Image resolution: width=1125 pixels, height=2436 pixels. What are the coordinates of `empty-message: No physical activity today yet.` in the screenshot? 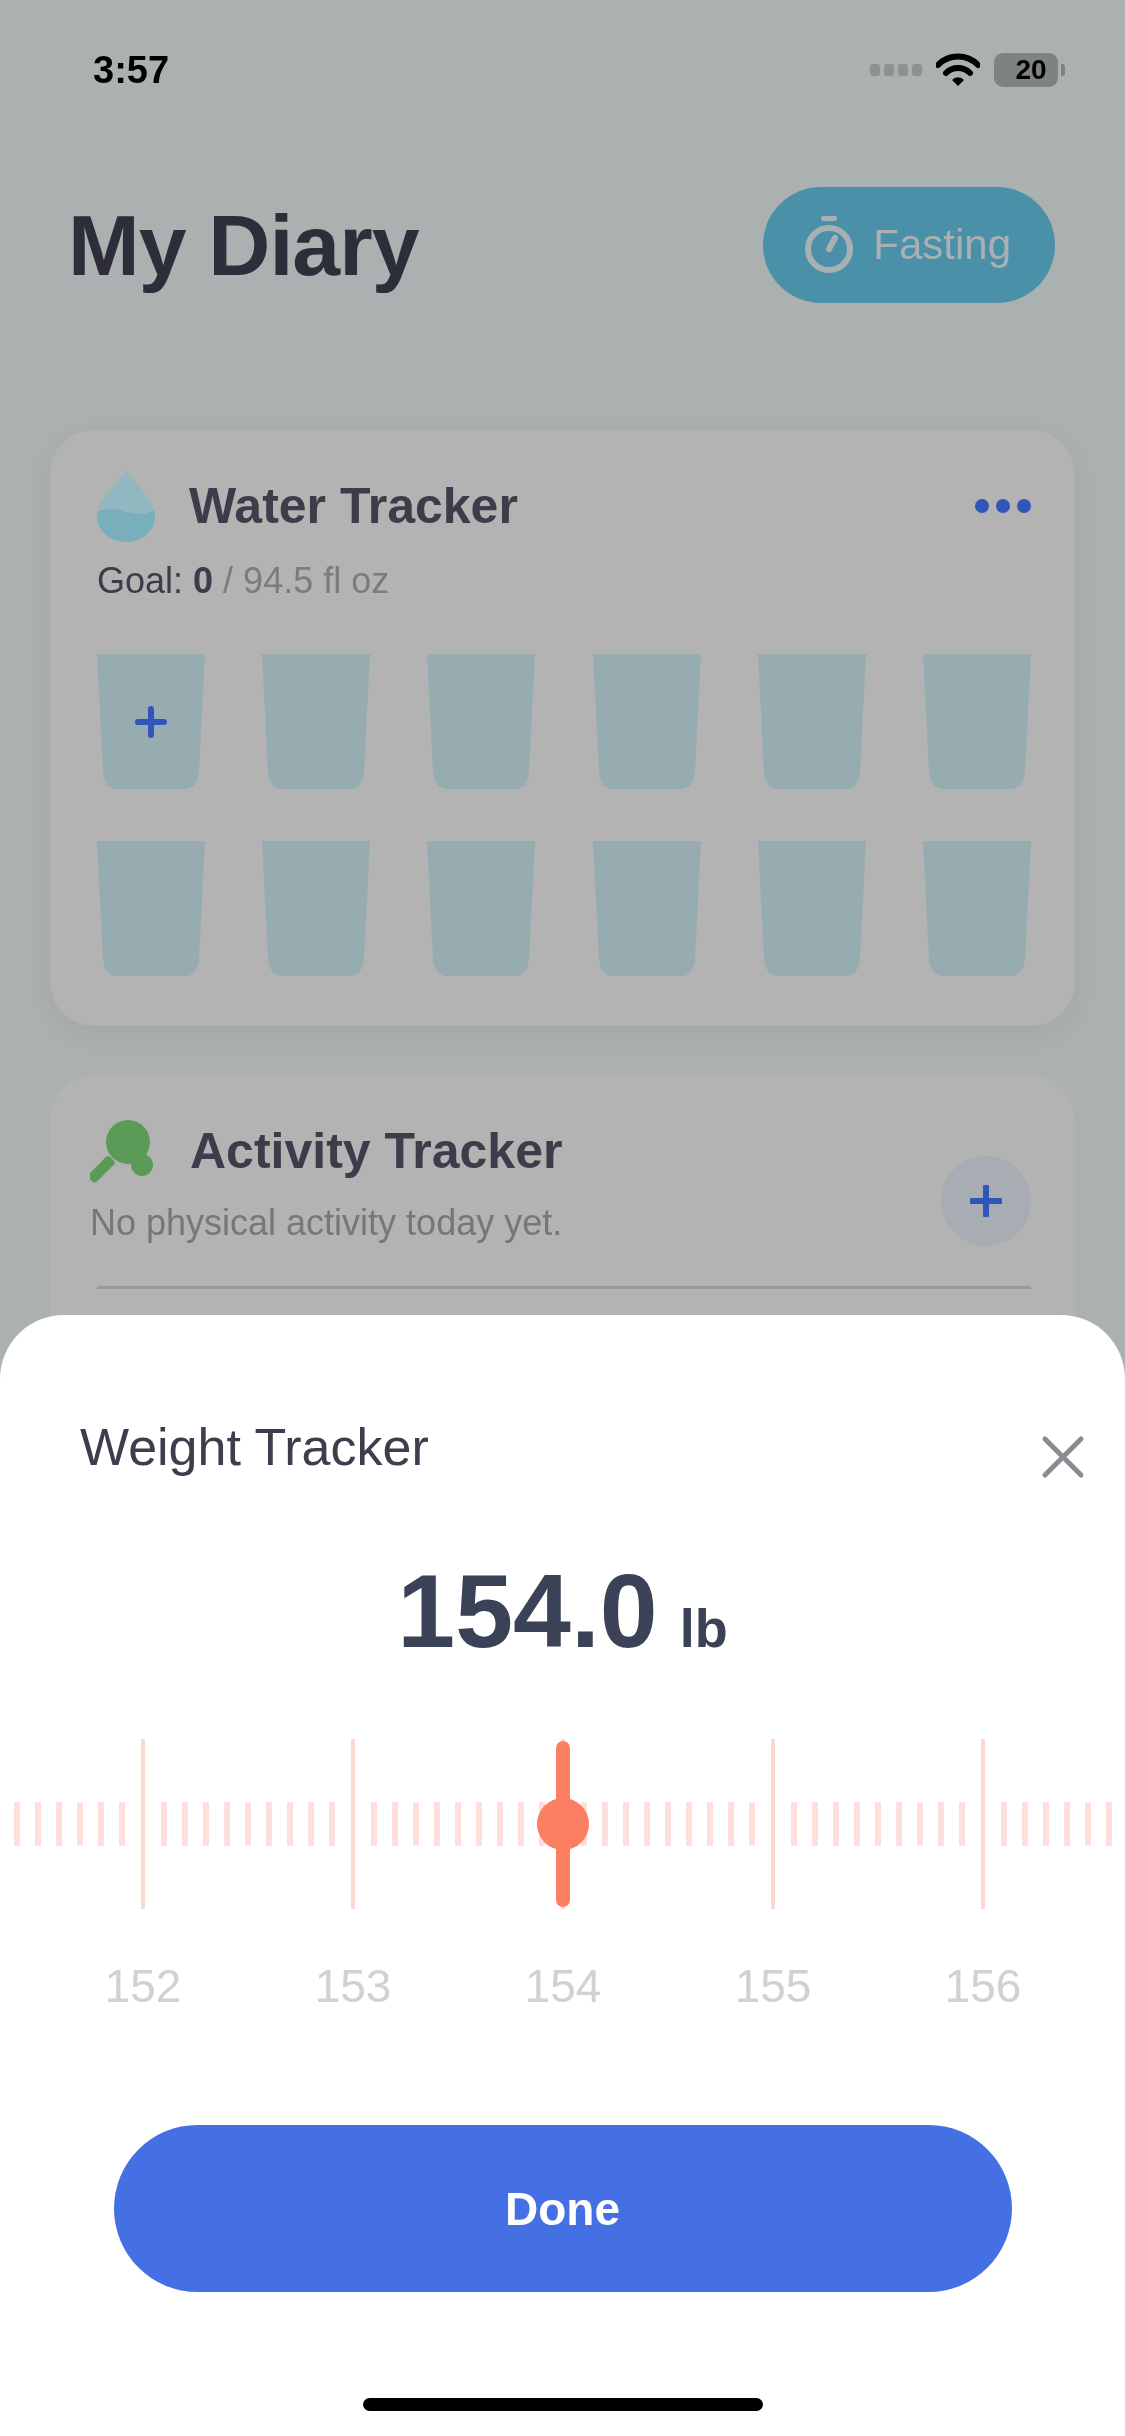 It's located at (326, 1223).